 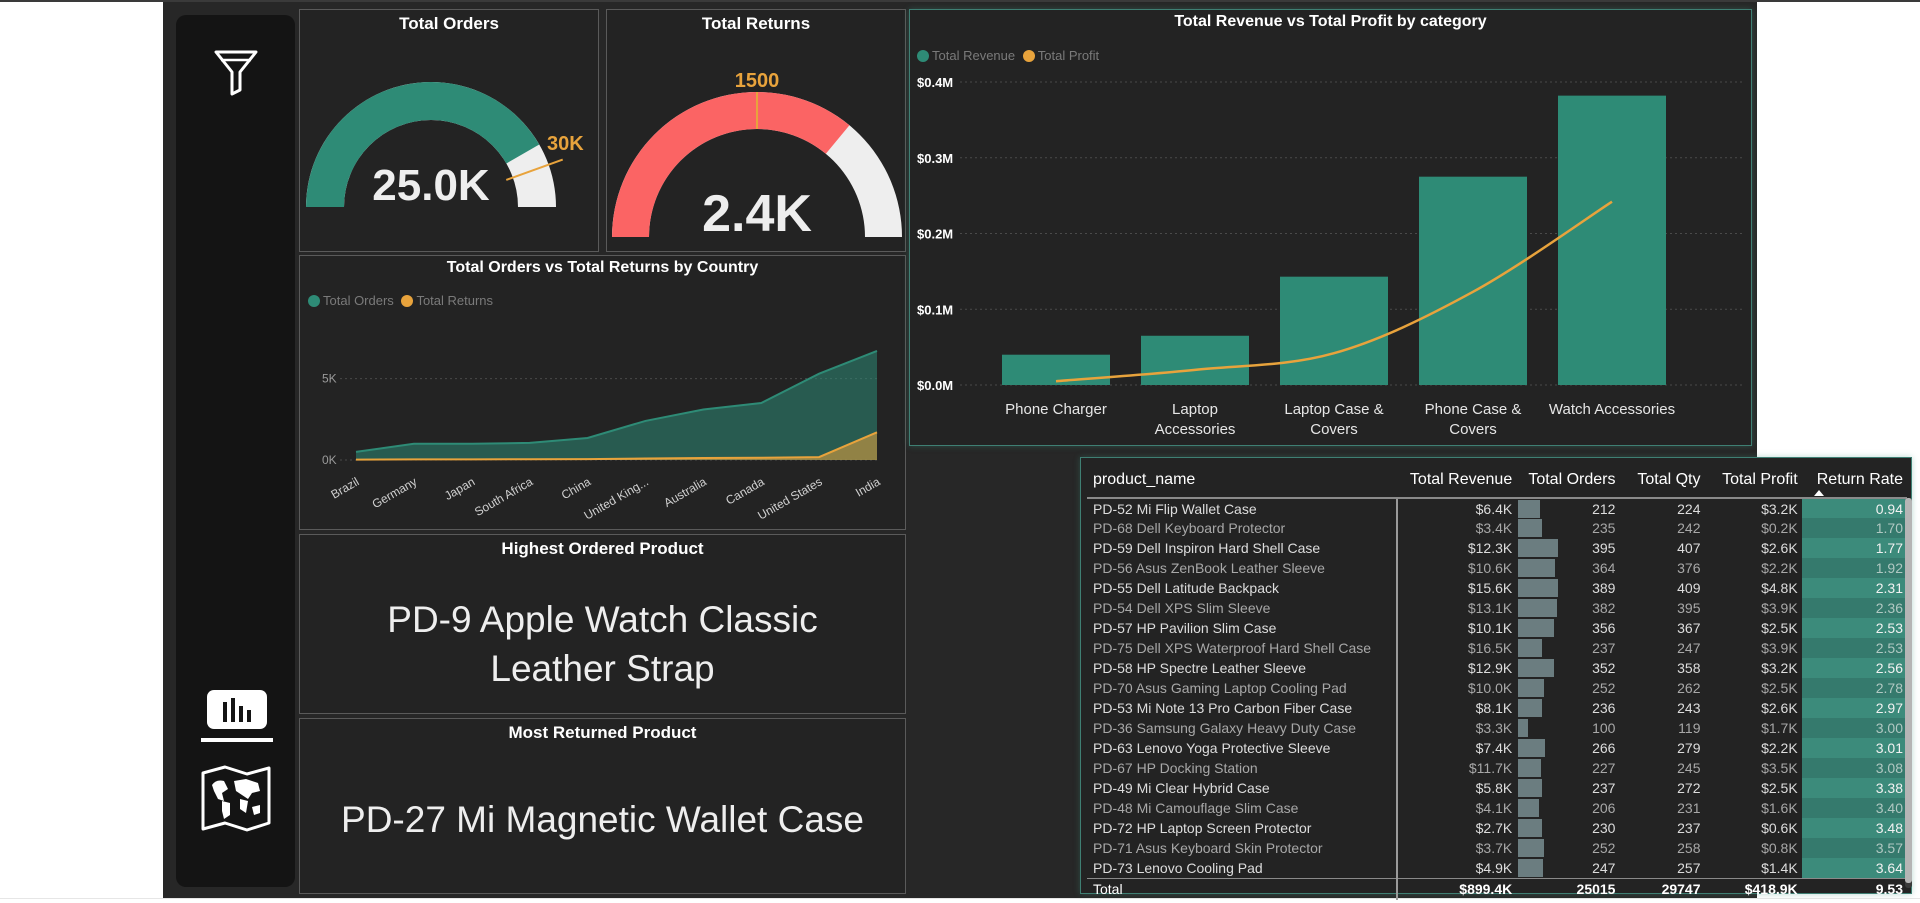 I want to click on cell-total-qty: 119, so click(x=1689, y=728).